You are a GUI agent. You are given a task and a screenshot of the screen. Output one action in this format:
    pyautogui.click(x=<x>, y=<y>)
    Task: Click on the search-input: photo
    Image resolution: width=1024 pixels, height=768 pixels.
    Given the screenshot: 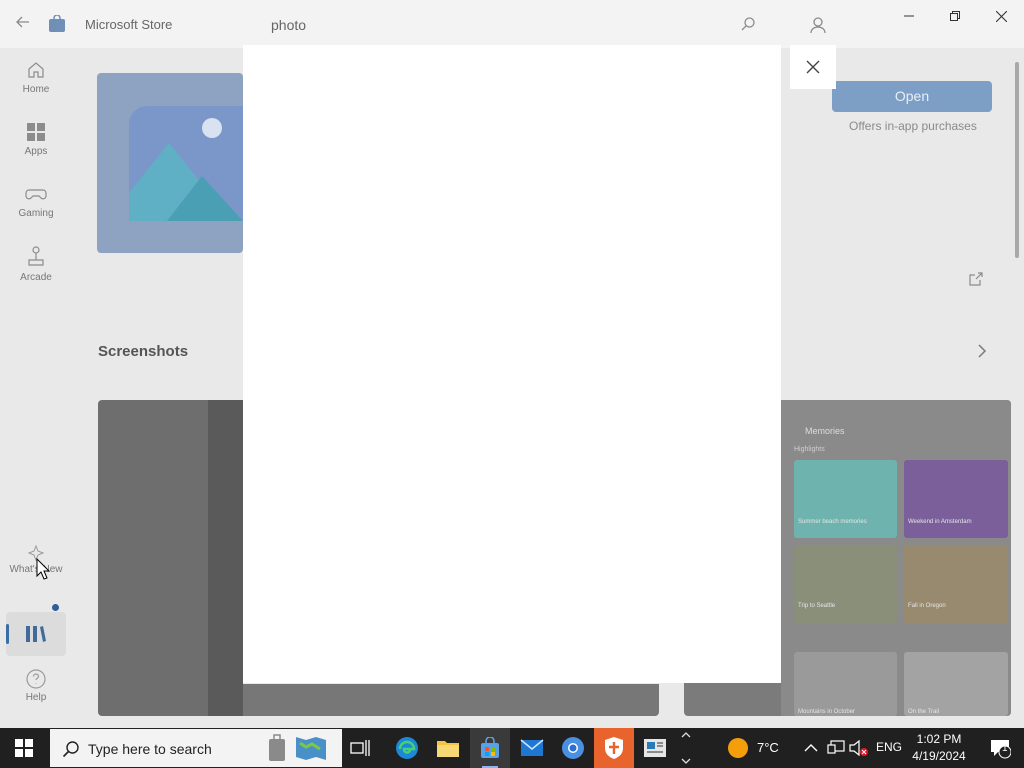 What is the action you would take?
    pyautogui.click(x=288, y=25)
    